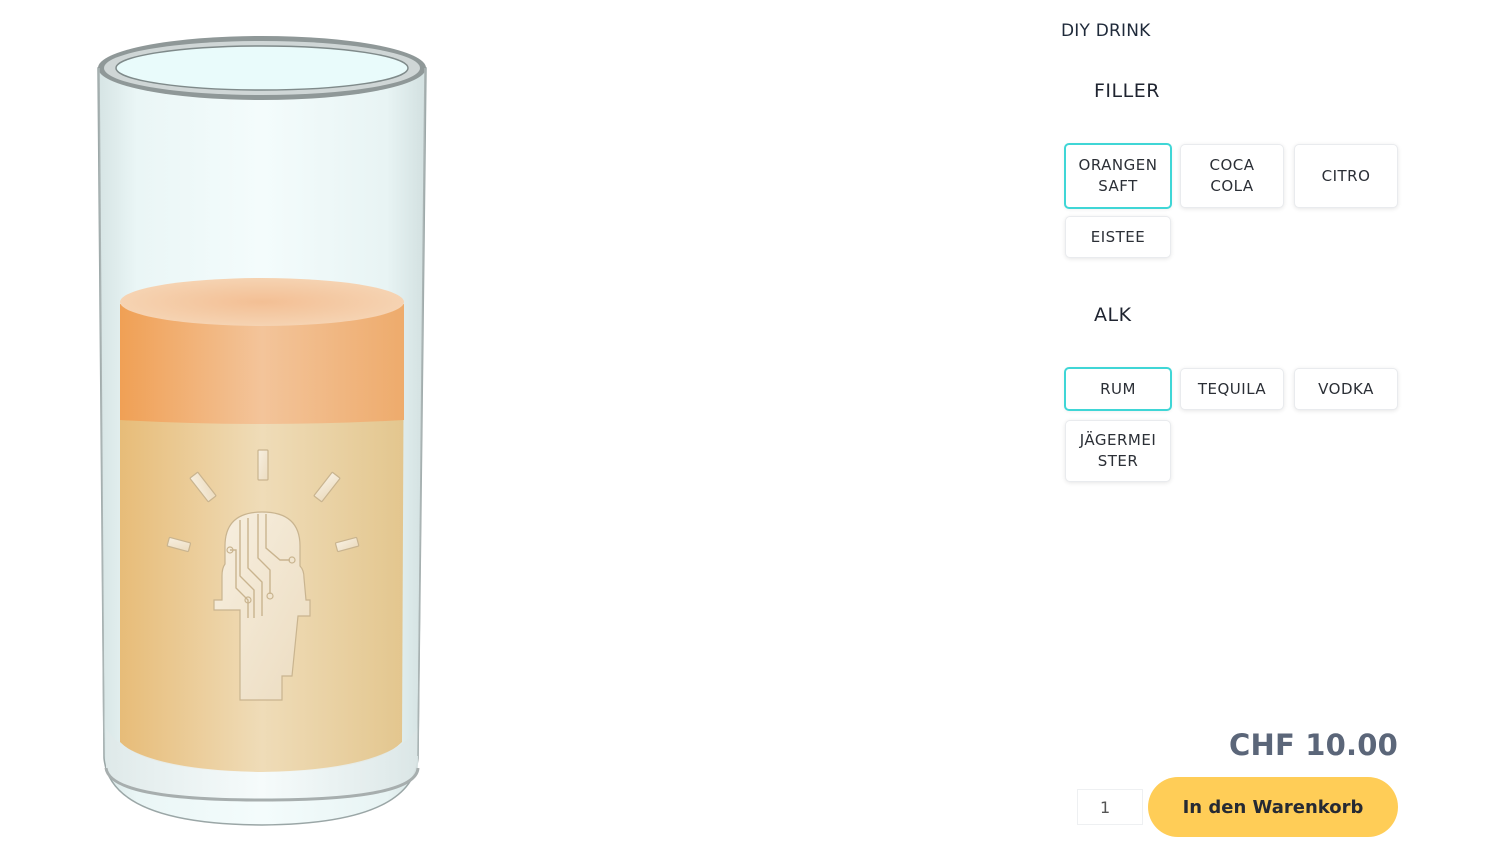  What do you see at coordinates (1118, 237) in the screenshot?
I see `filler-option-eistee: EISTEE` at bounding box center [1118, 237].